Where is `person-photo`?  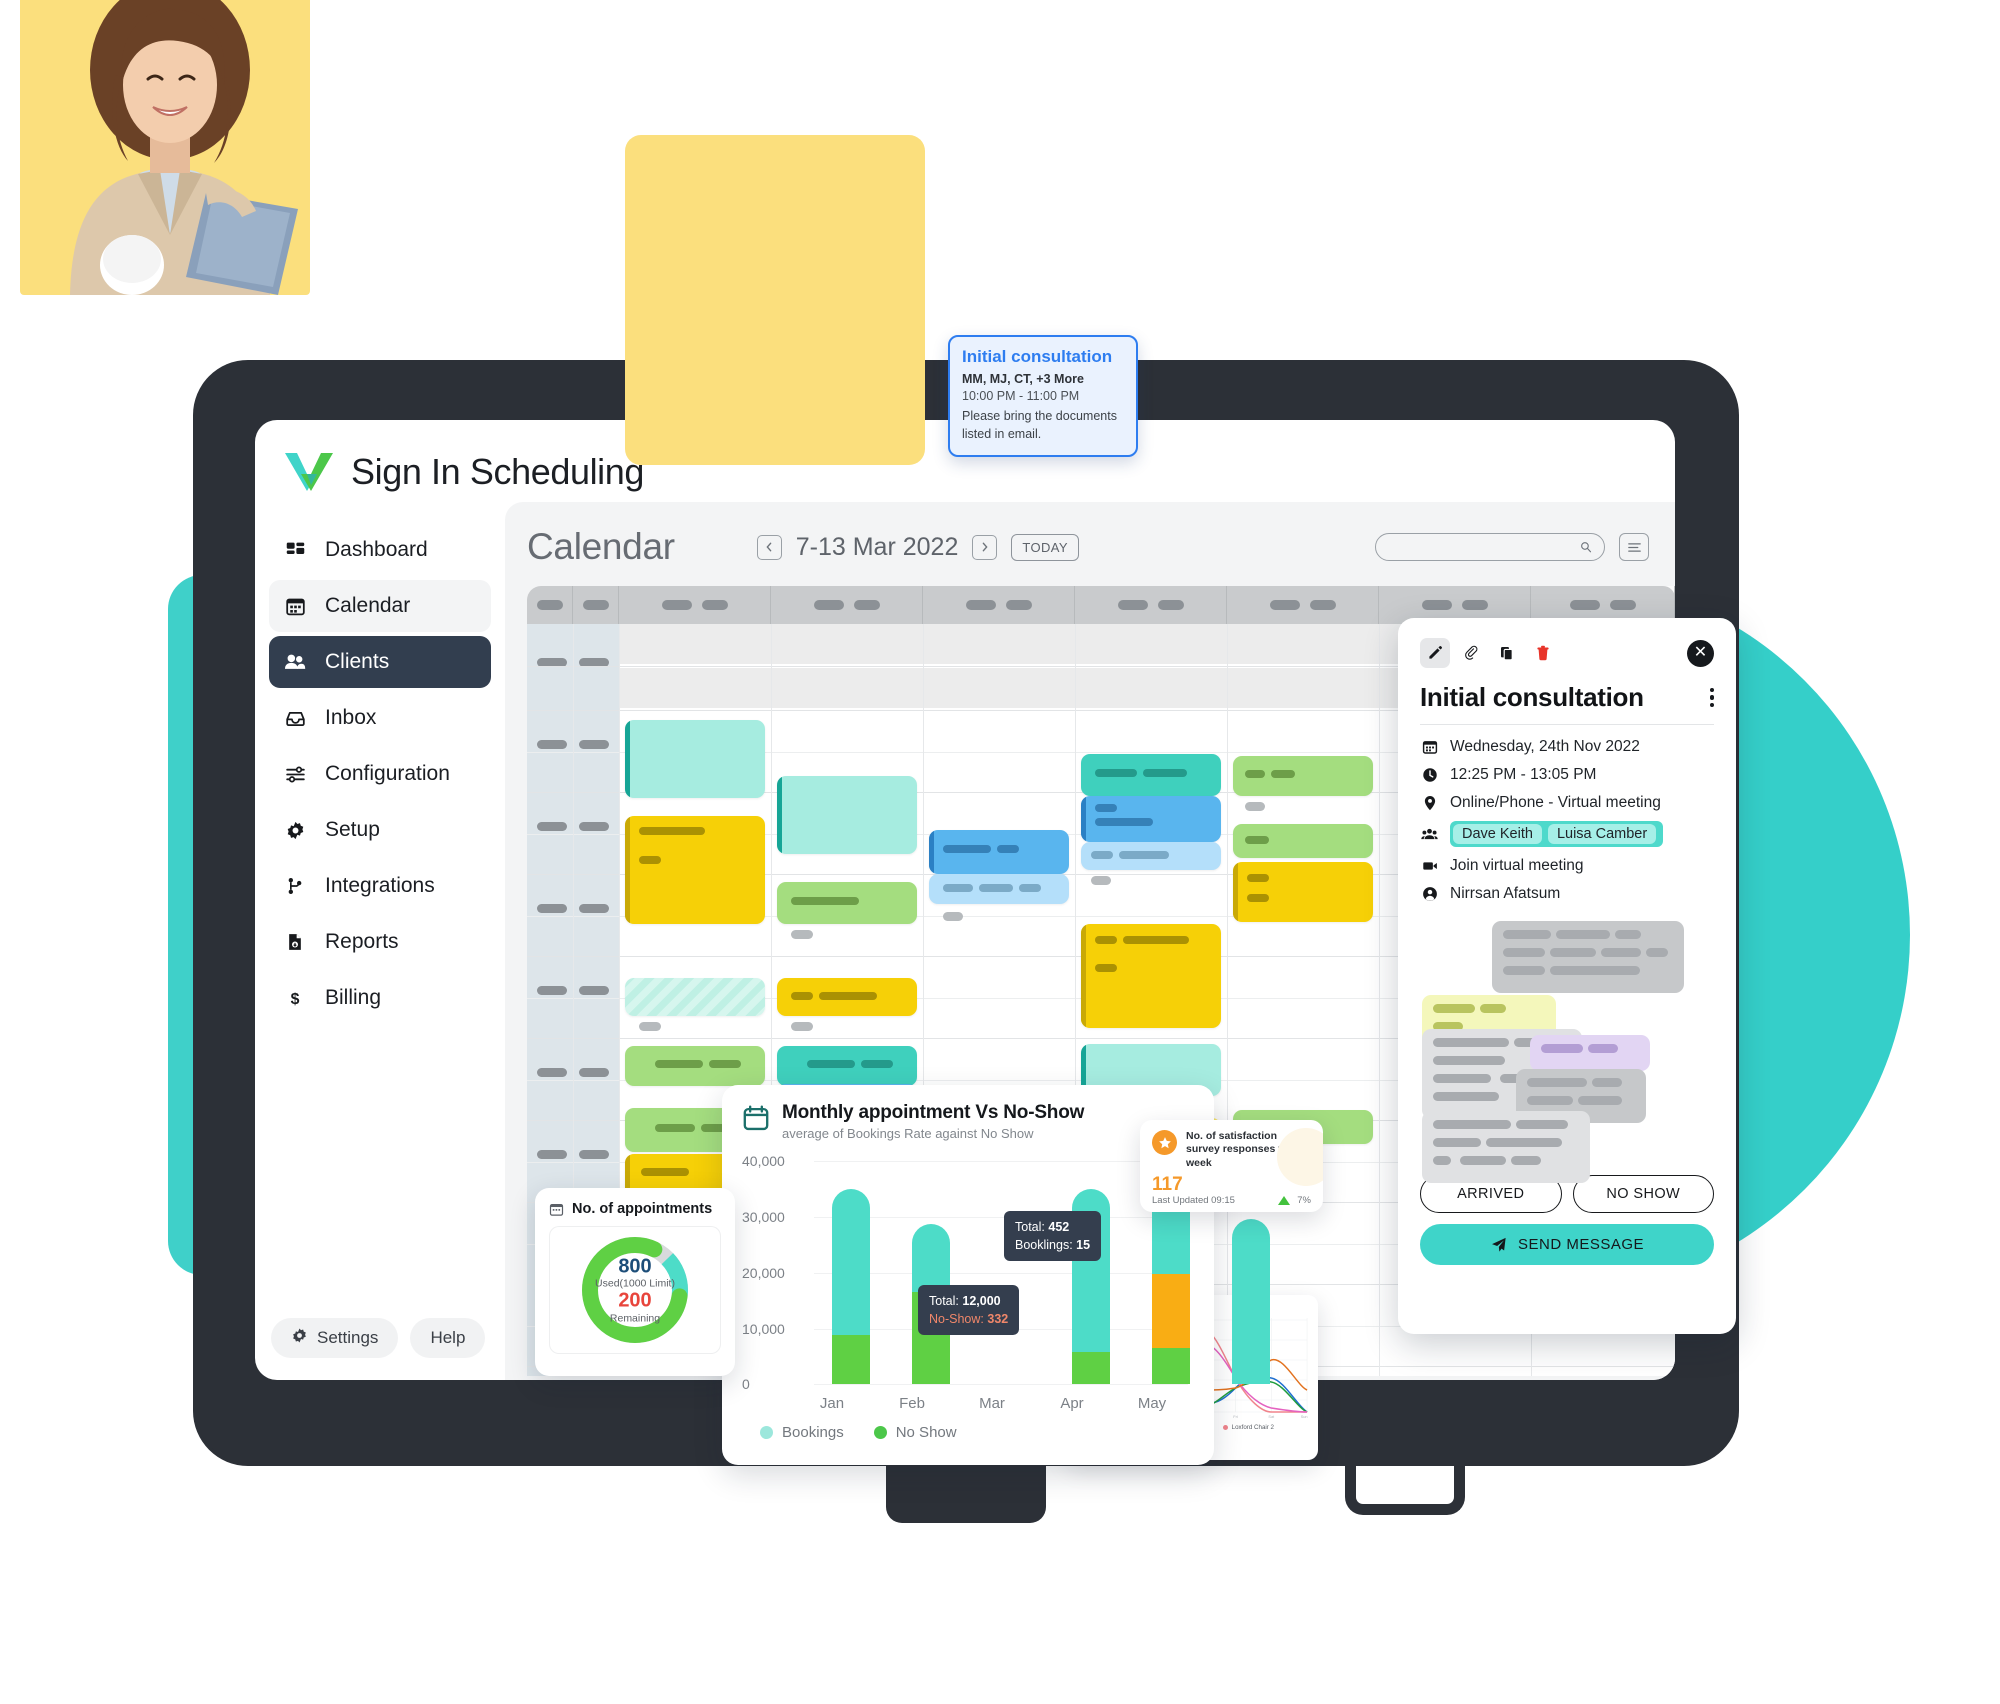 person-photo is located at coordinates (165, 147).